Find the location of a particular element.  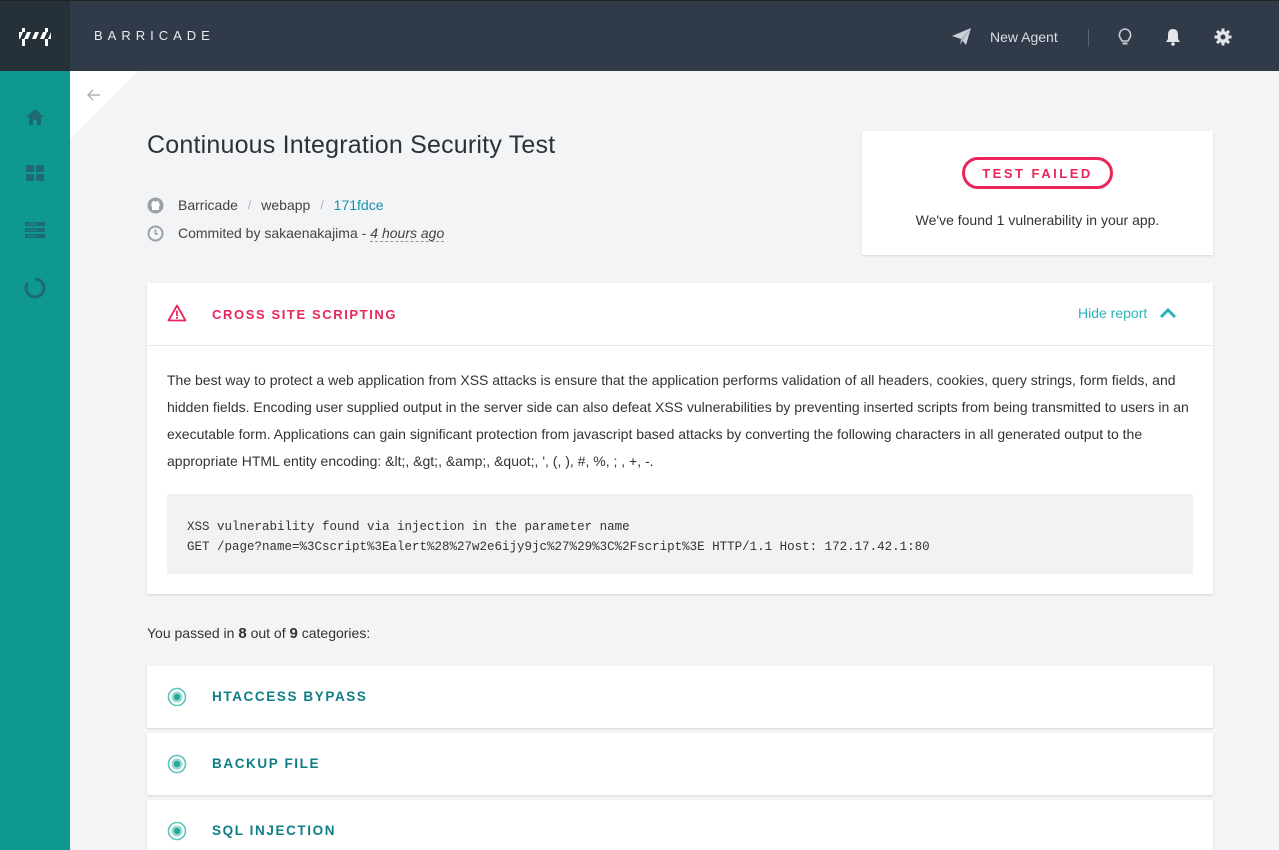

back-corner is located at coordinates (104, 105).